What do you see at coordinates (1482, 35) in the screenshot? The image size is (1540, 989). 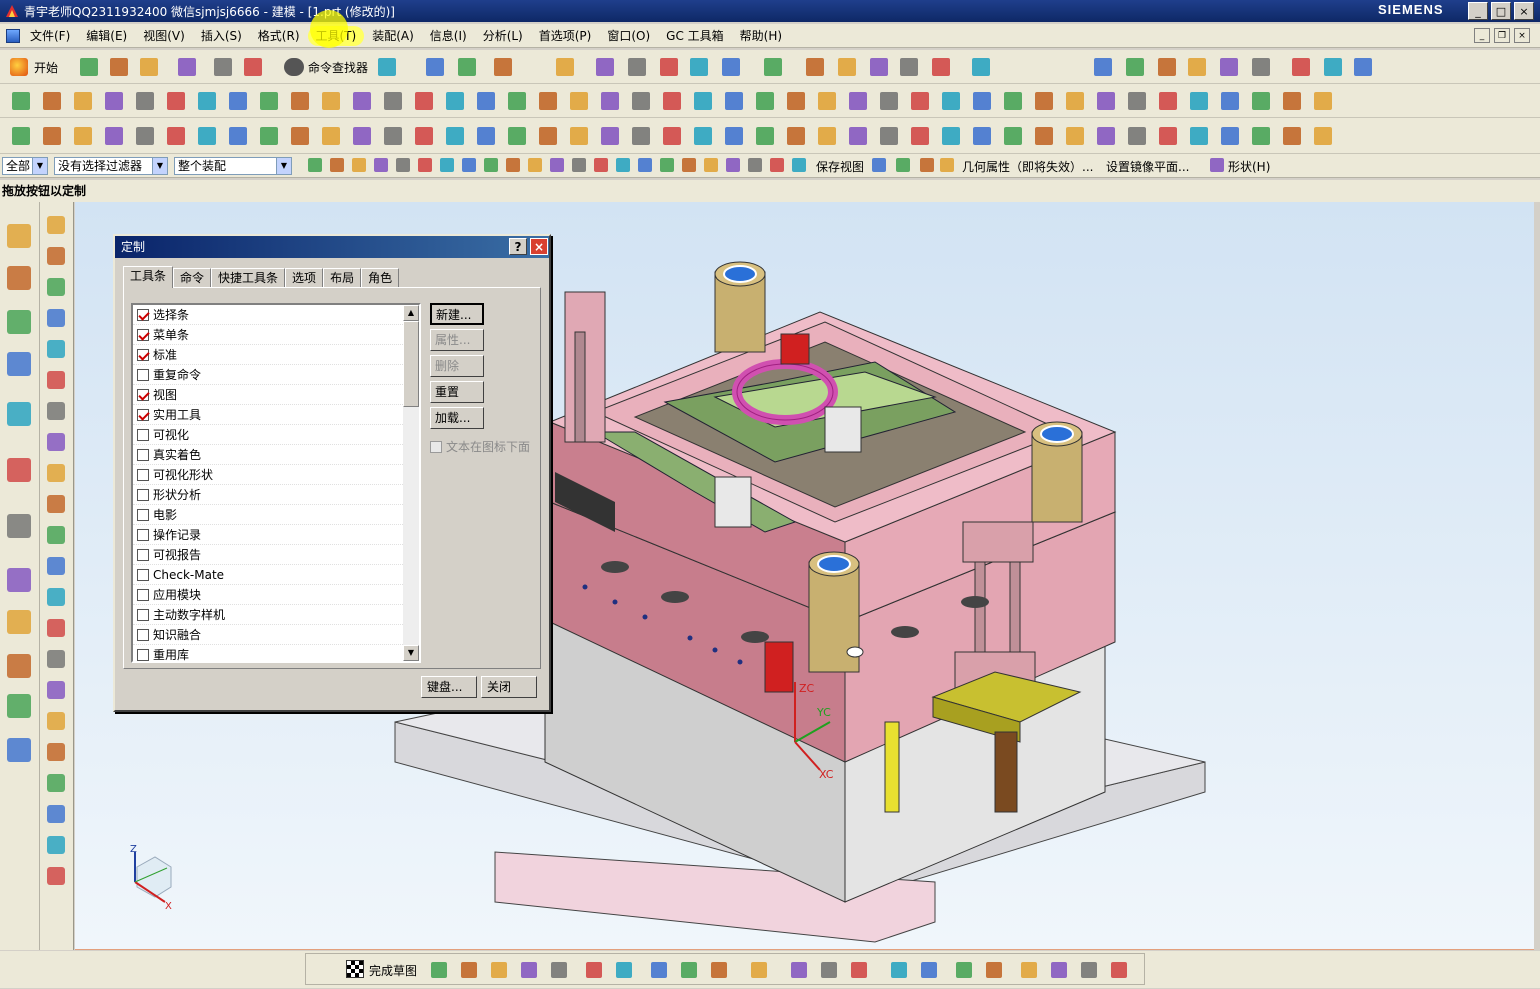 I see `mdi-minimize-button: _` at bounding box center [1482, 35].